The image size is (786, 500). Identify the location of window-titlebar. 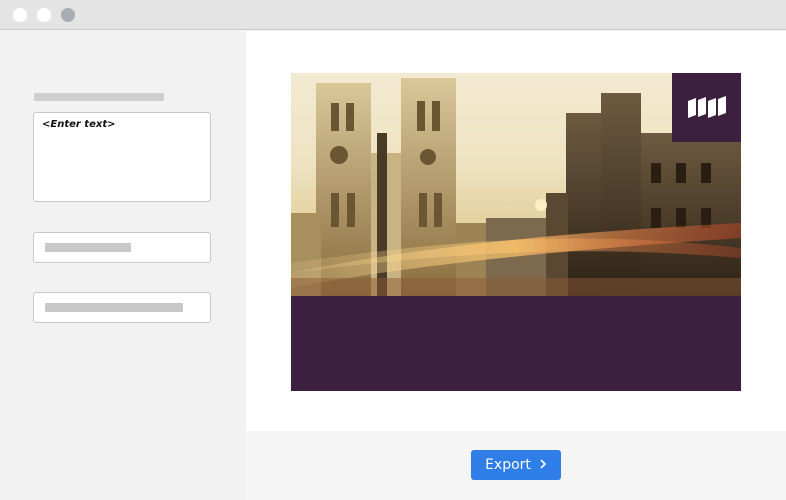
(393, 15).